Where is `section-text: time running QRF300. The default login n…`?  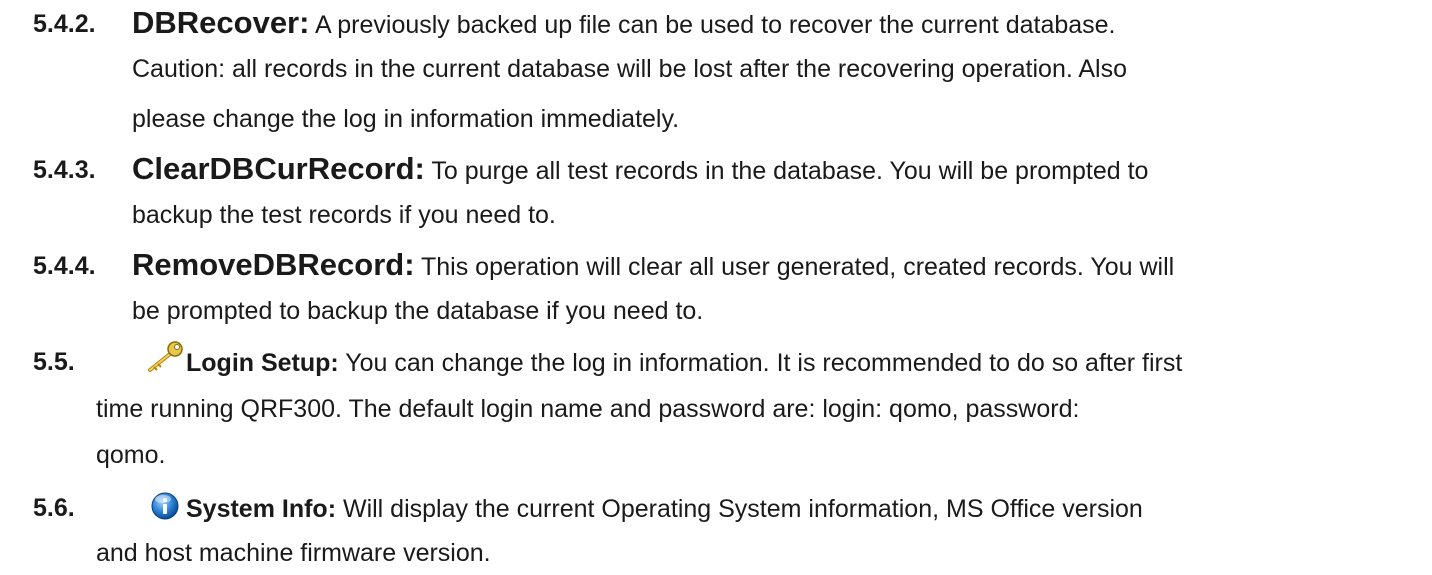 section-text: time running QRF300. The default login n… is located at coordinates (588, 409).